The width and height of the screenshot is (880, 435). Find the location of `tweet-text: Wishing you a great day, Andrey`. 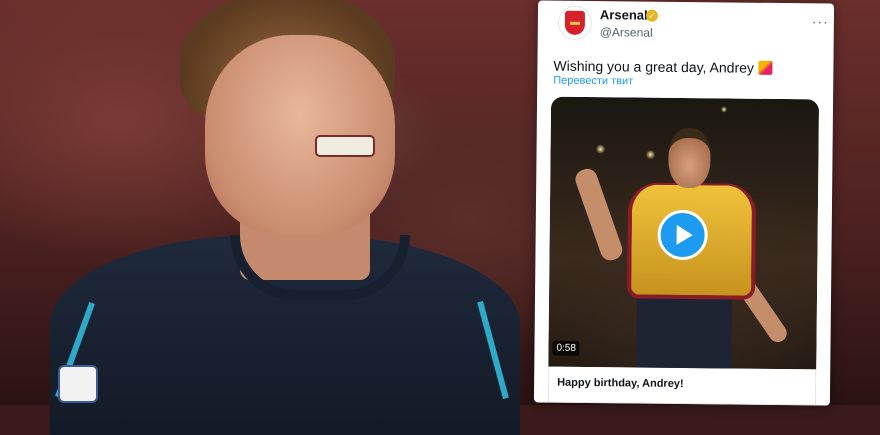

tweet-text: Wishing you a great day, Andrey is located at coordinates (663, 66).